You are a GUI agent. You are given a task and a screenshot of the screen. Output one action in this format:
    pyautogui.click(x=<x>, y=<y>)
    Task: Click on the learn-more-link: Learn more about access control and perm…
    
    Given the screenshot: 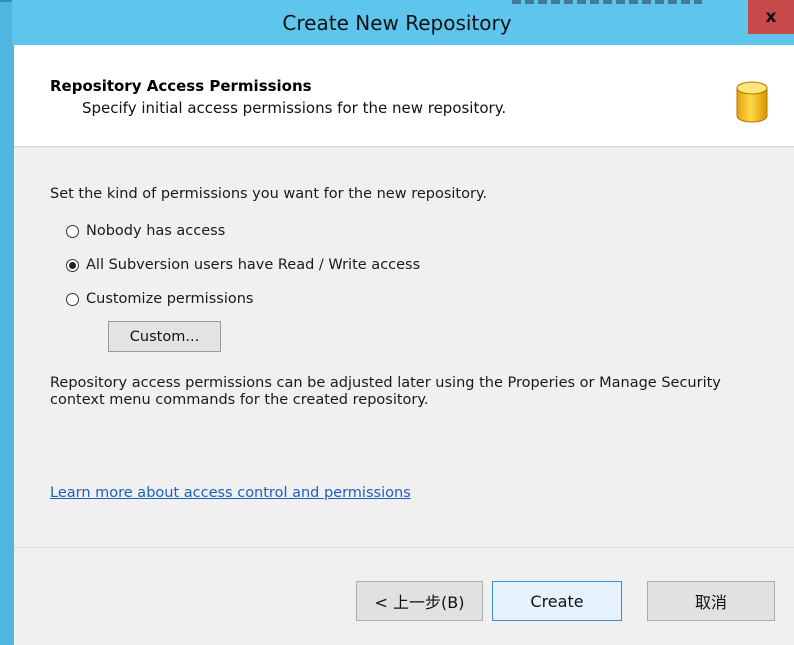 What is the action you would take?
    pyautogui.click(x=230, y=493)
    